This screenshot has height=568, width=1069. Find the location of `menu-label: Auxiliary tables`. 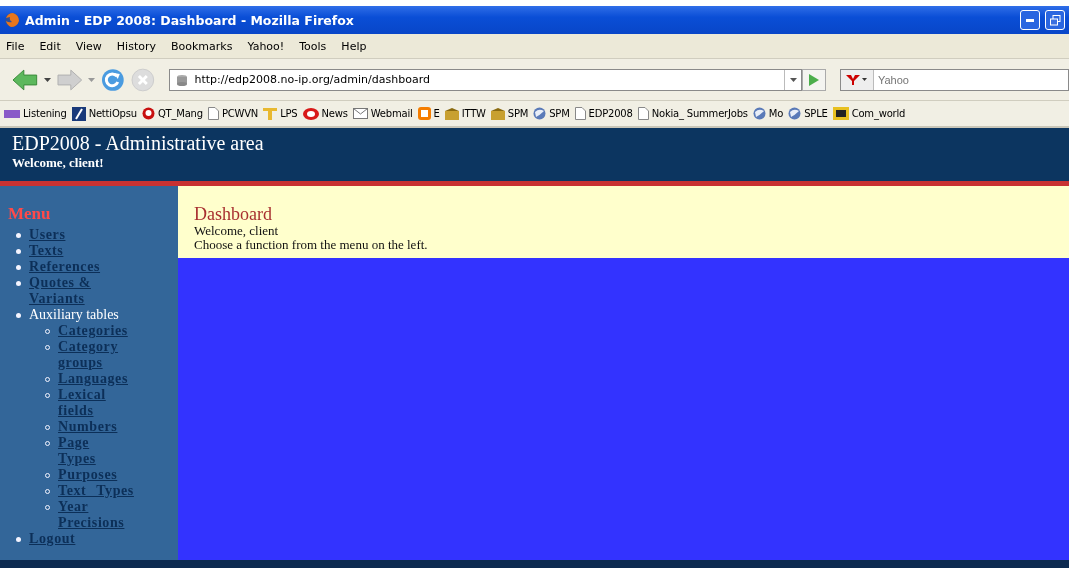

menu-label: Auxiliary tables is located at coordinates (74, 315).